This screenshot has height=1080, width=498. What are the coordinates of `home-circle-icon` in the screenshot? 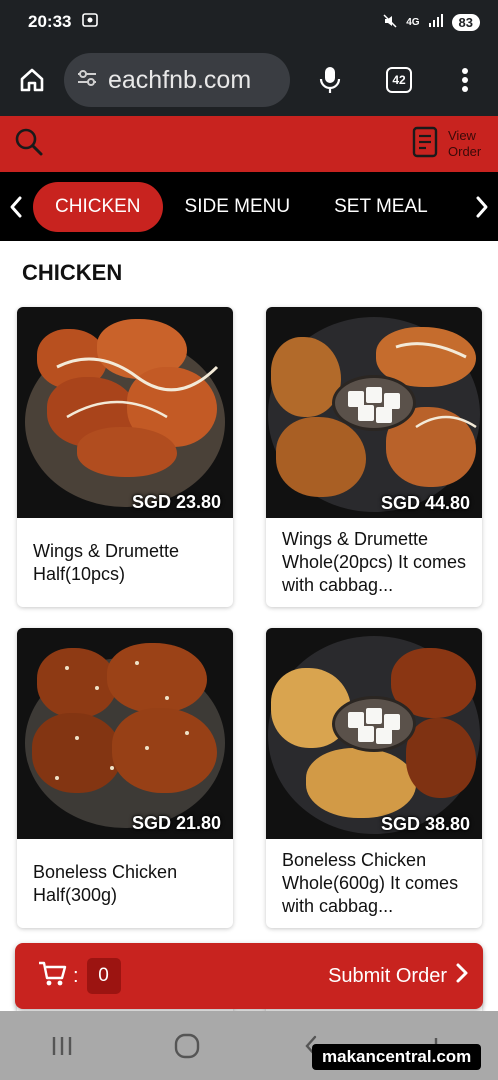 It's located at (187, 1046).